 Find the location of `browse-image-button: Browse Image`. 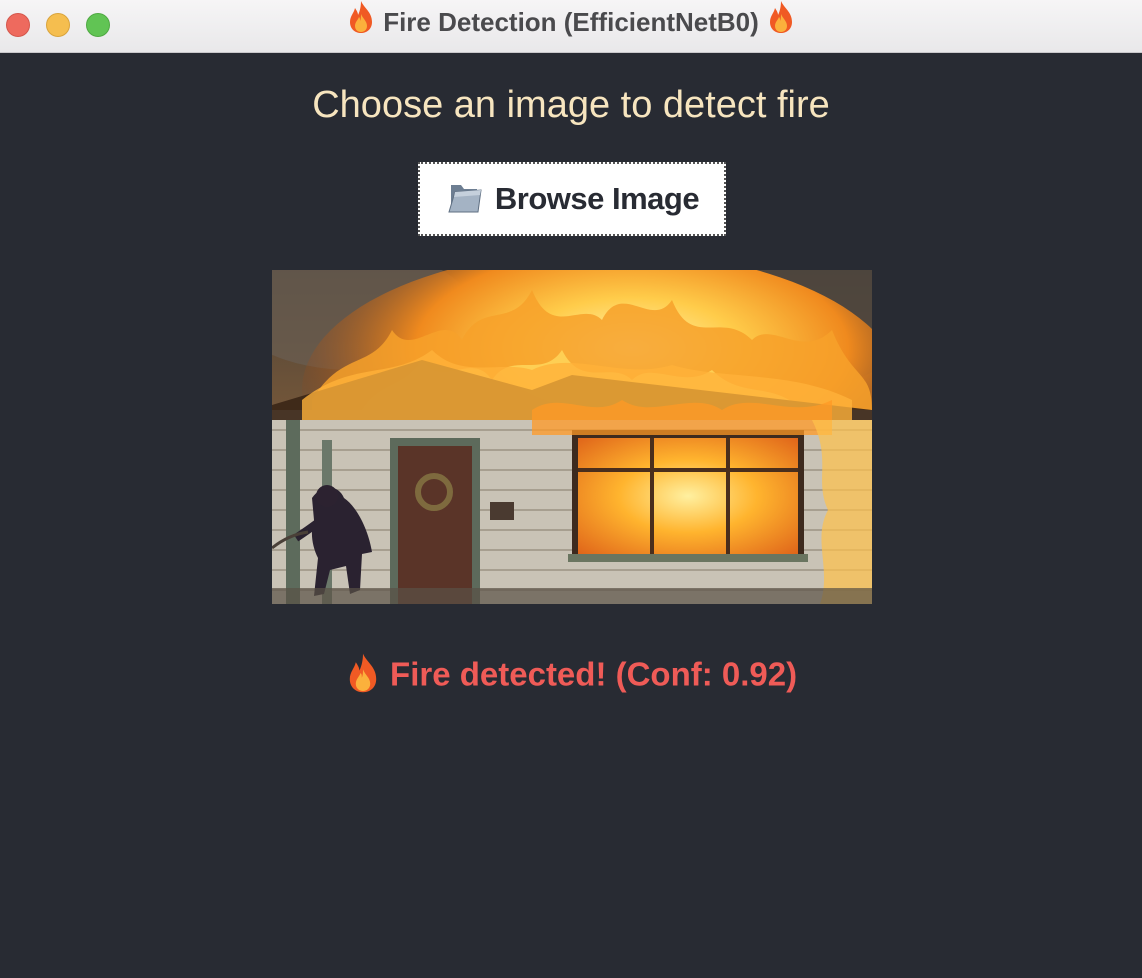

browse-image-button: Browse Image is located at coordinates (572, 199).